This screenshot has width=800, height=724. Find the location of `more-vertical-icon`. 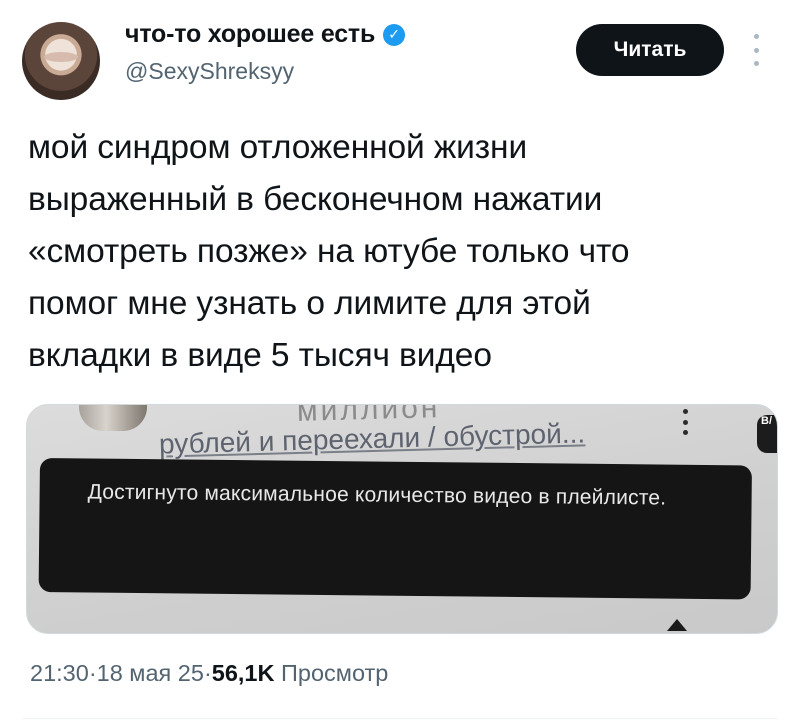

more-vertical-icon is located at coordinates (756, 50).